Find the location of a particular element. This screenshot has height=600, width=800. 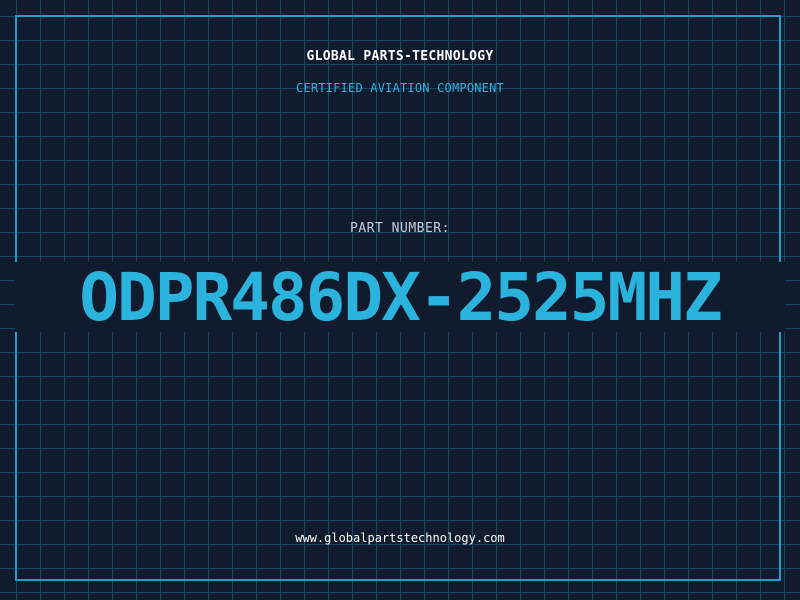

company-name: GLOBAL PARTS-TECHNOLOGY is located at coordinates (400, 56).